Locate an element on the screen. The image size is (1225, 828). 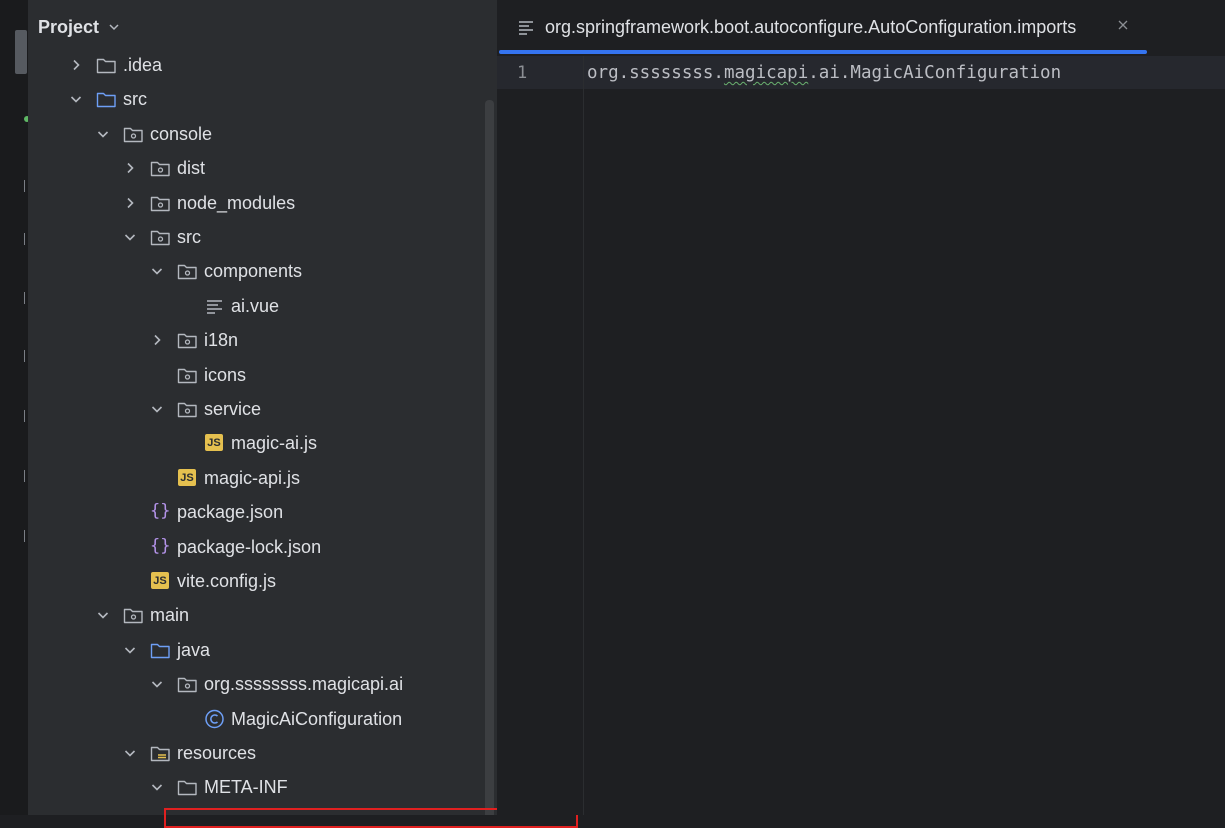
tree-node-label: icons is located at coordinates (225, 374).